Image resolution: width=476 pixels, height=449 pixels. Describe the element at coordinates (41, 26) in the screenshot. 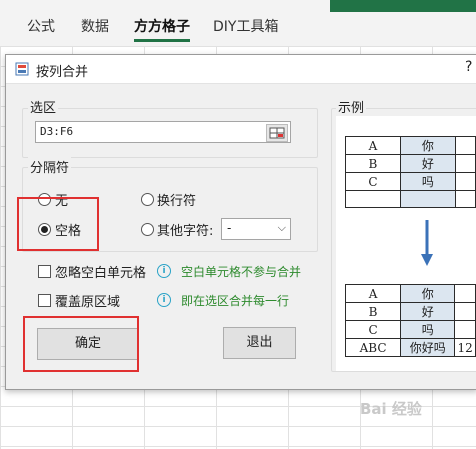

I see `tab-formulas: 公式` at that location.